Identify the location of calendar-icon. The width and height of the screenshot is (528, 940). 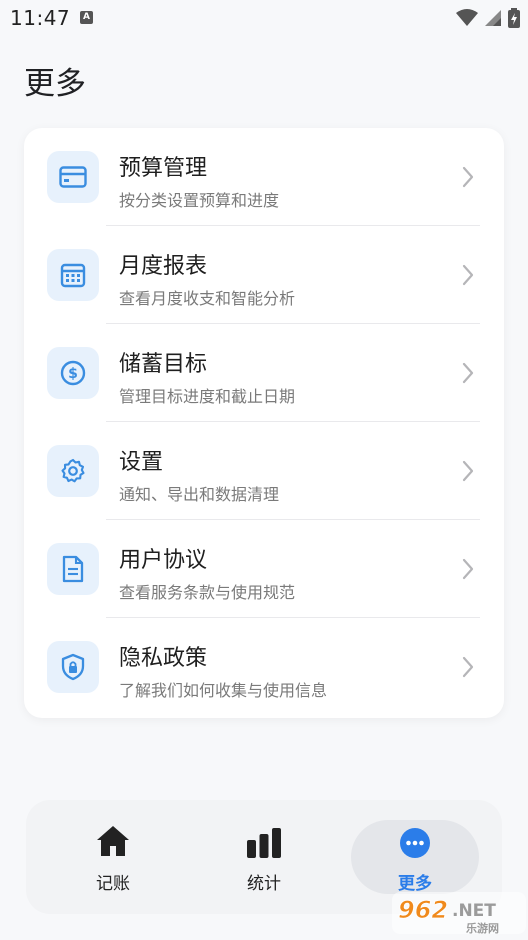
(73, 275).